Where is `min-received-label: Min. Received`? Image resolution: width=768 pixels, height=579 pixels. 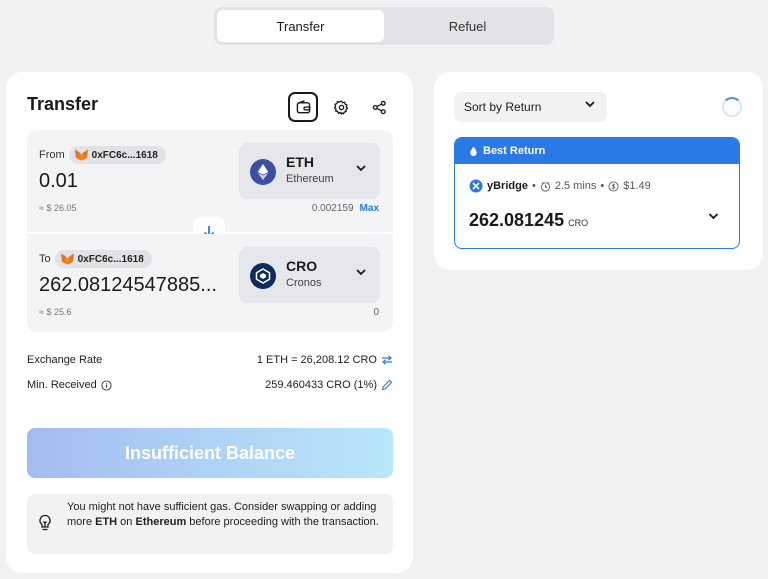
min-received-label: Min. Received is located at coordinates (62, 385).